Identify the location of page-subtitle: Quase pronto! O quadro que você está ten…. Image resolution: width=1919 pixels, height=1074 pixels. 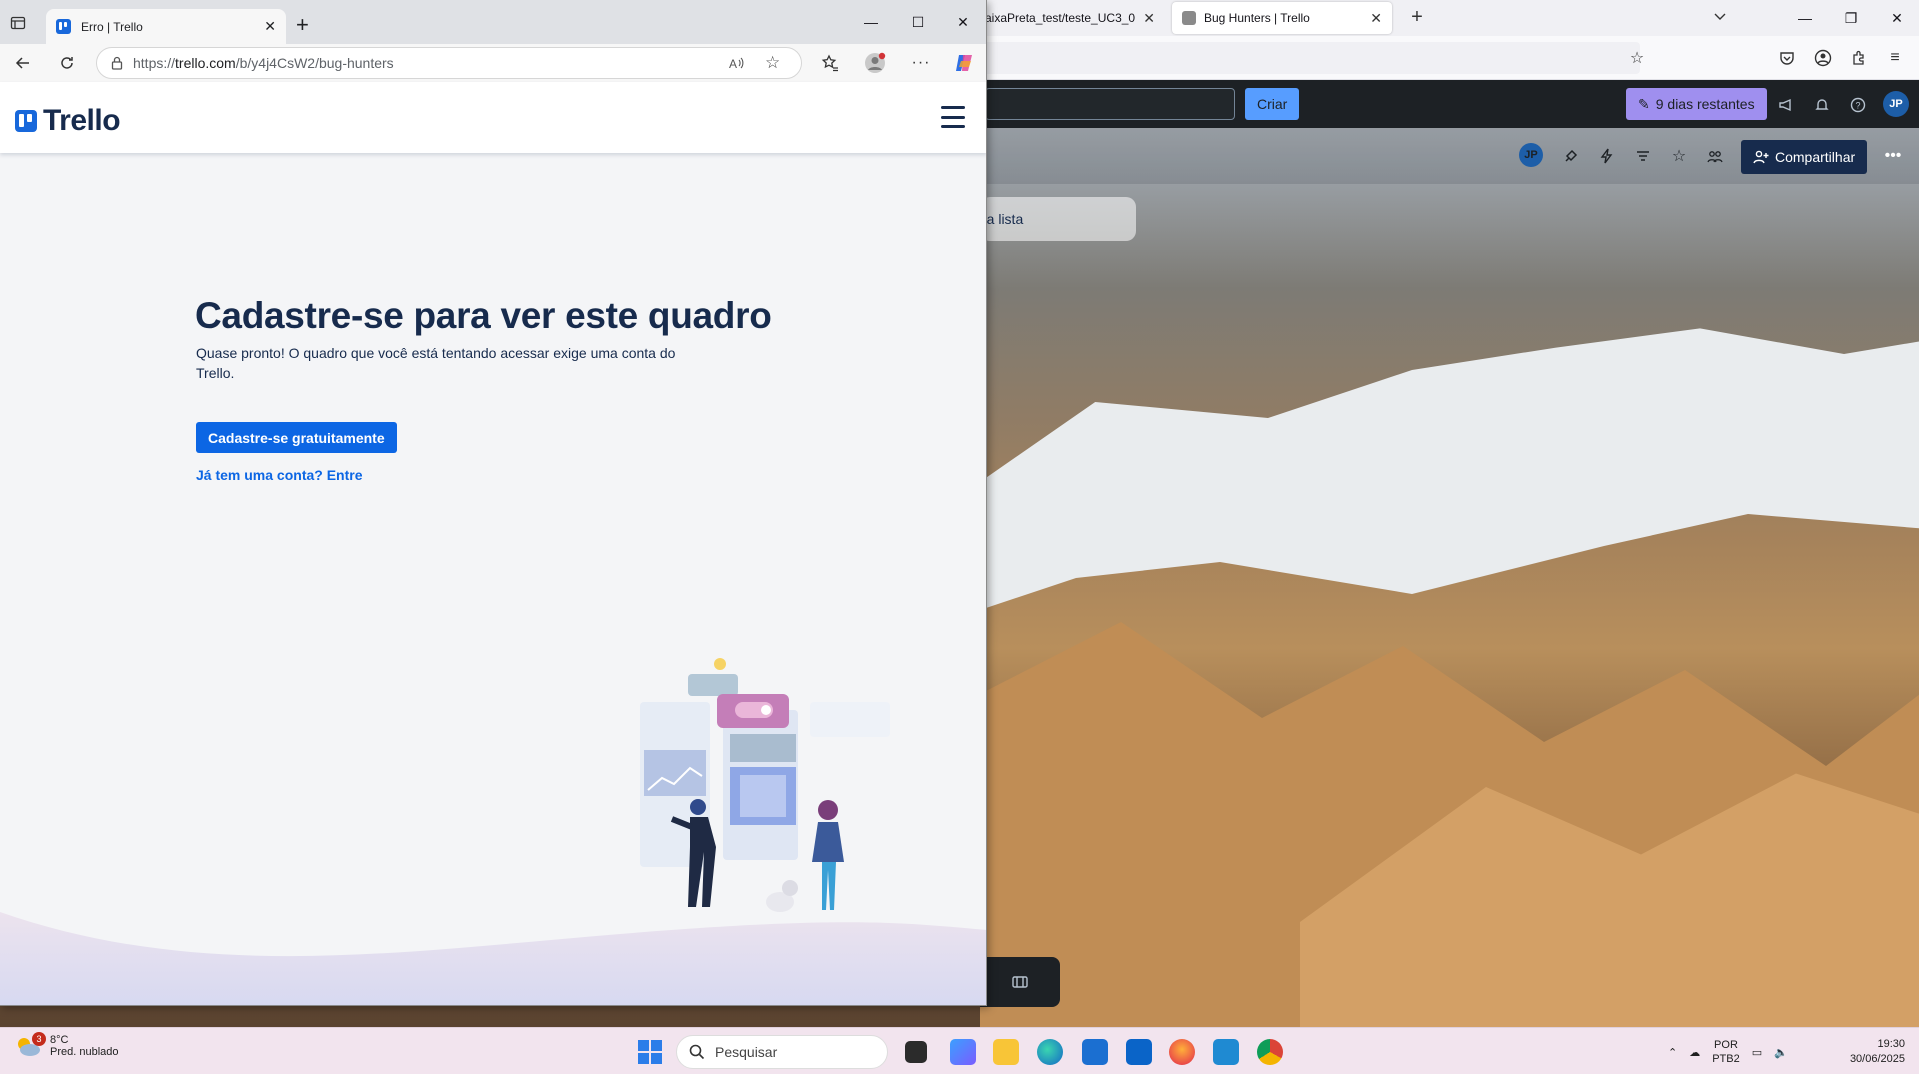
(436, 363).